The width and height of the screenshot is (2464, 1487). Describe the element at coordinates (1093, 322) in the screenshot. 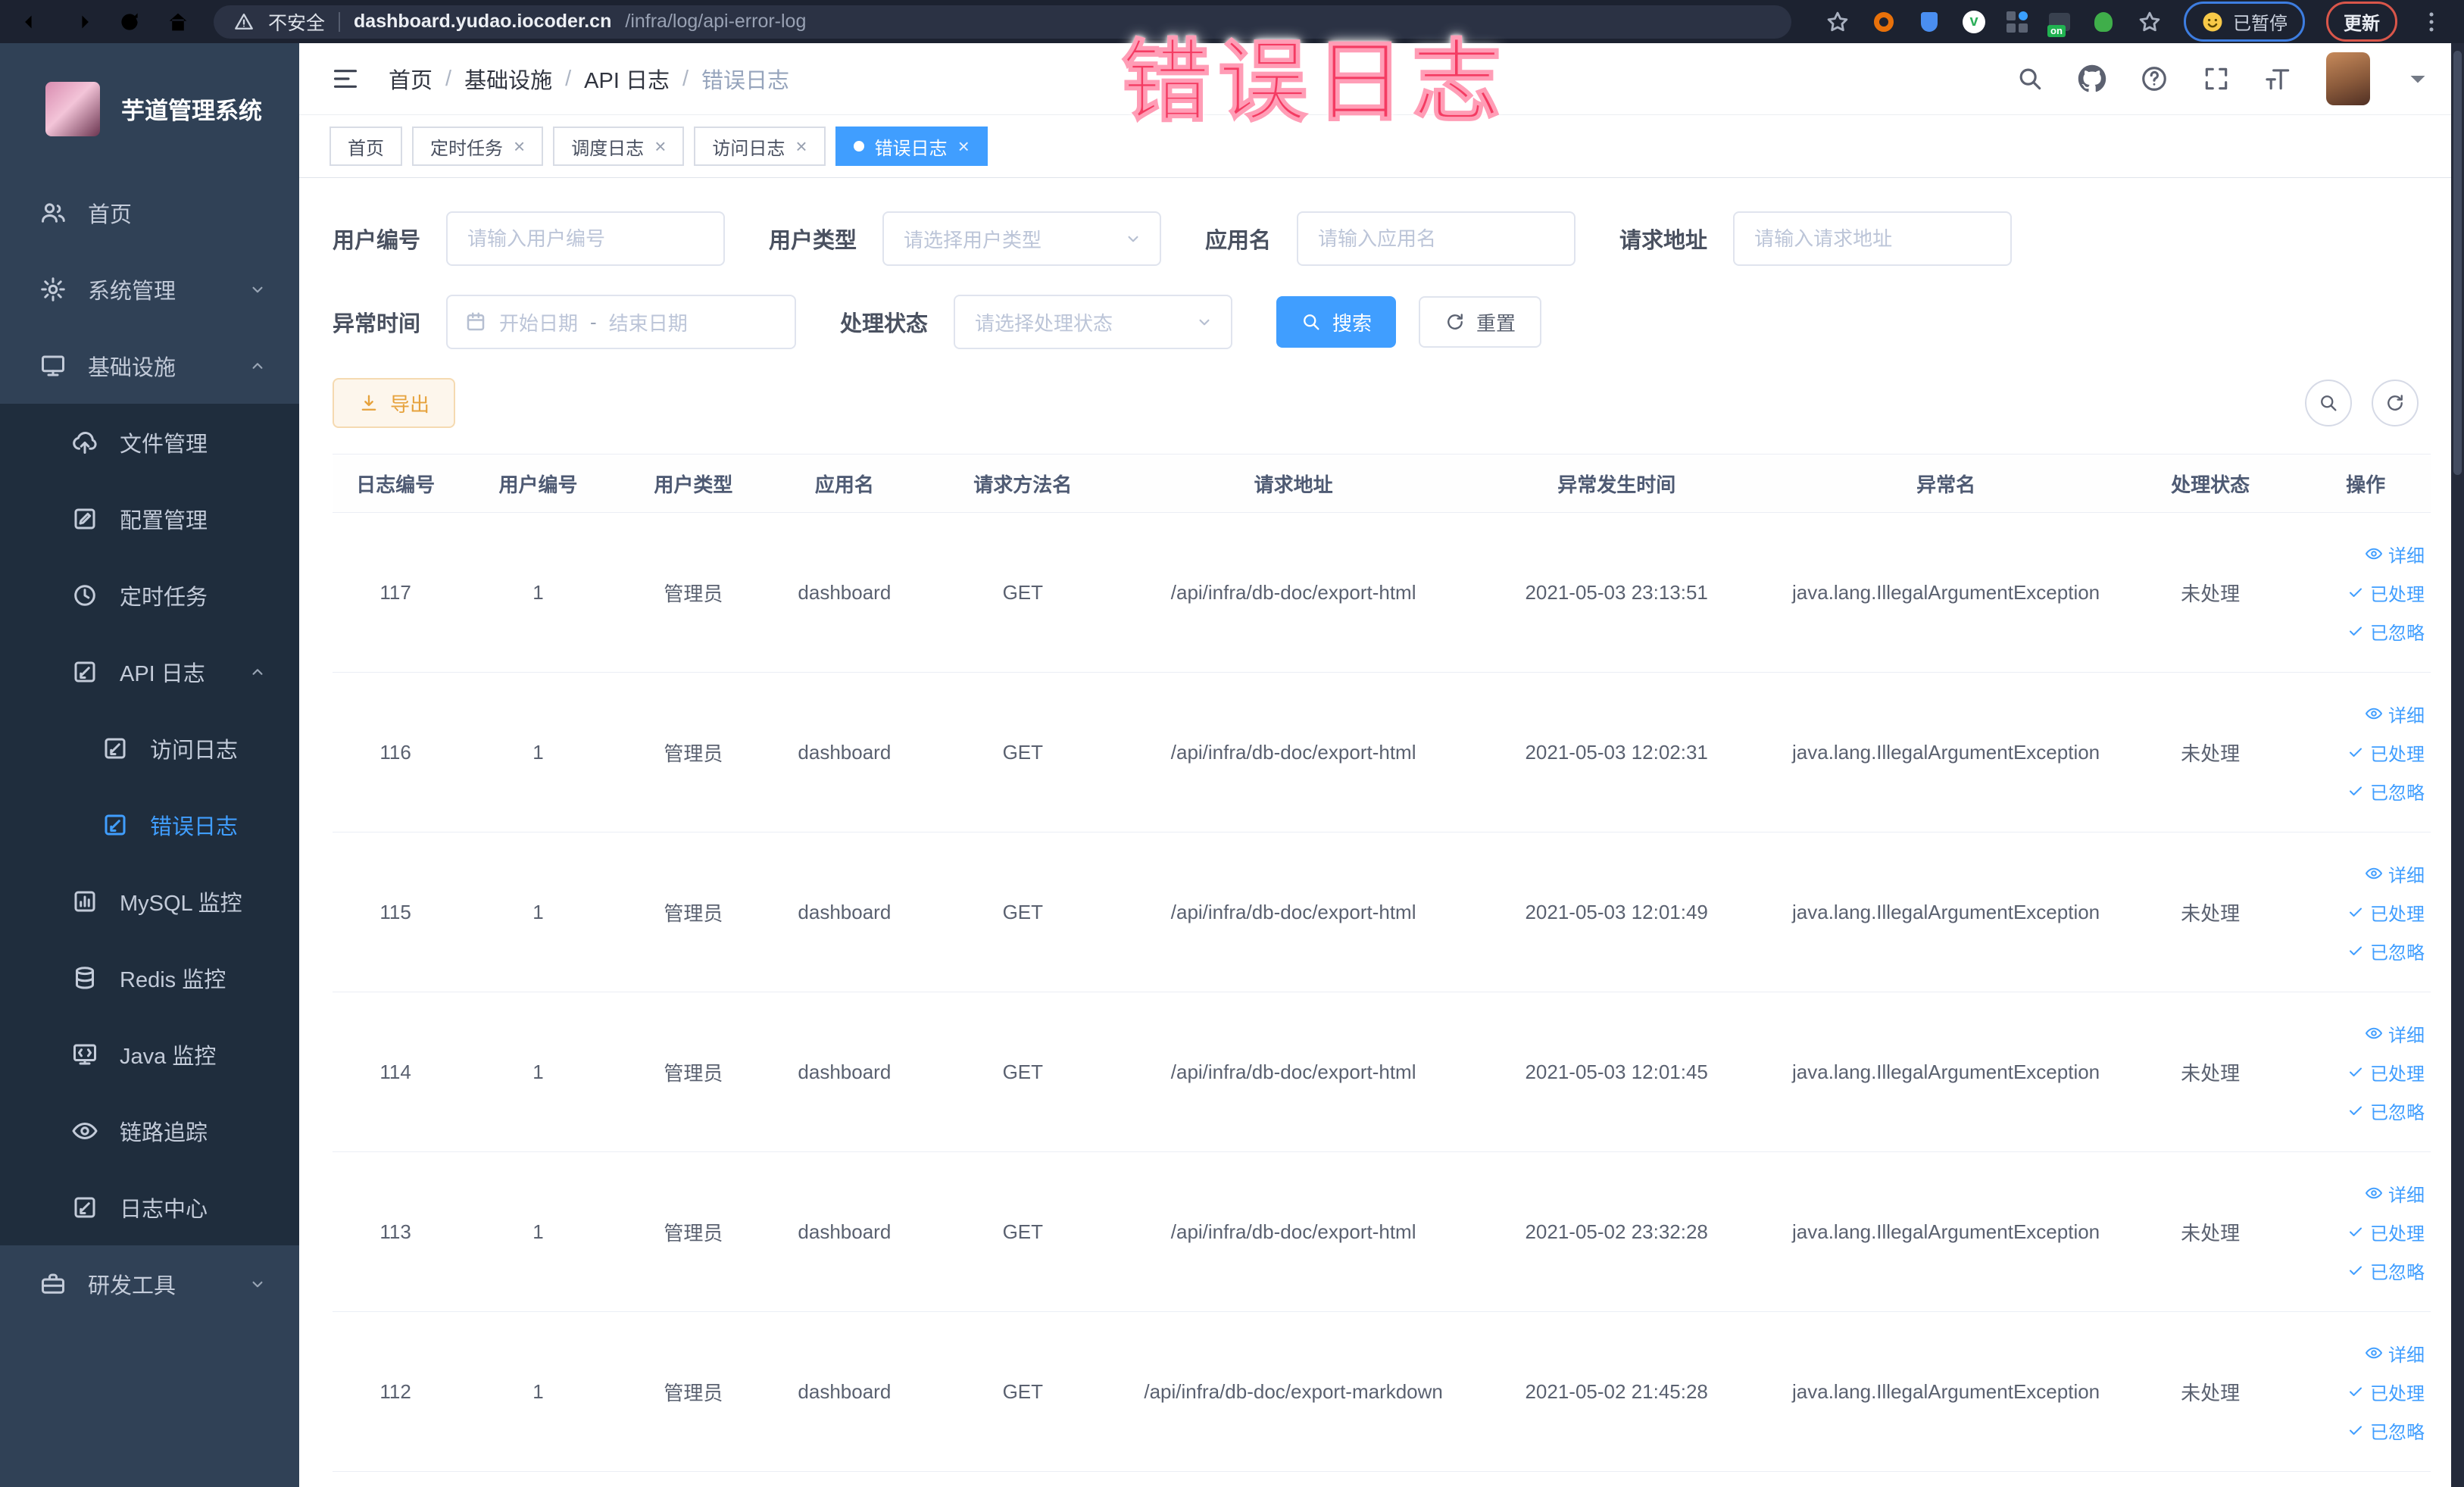

I see `process-status-select: 请选择处理状态` at that location.